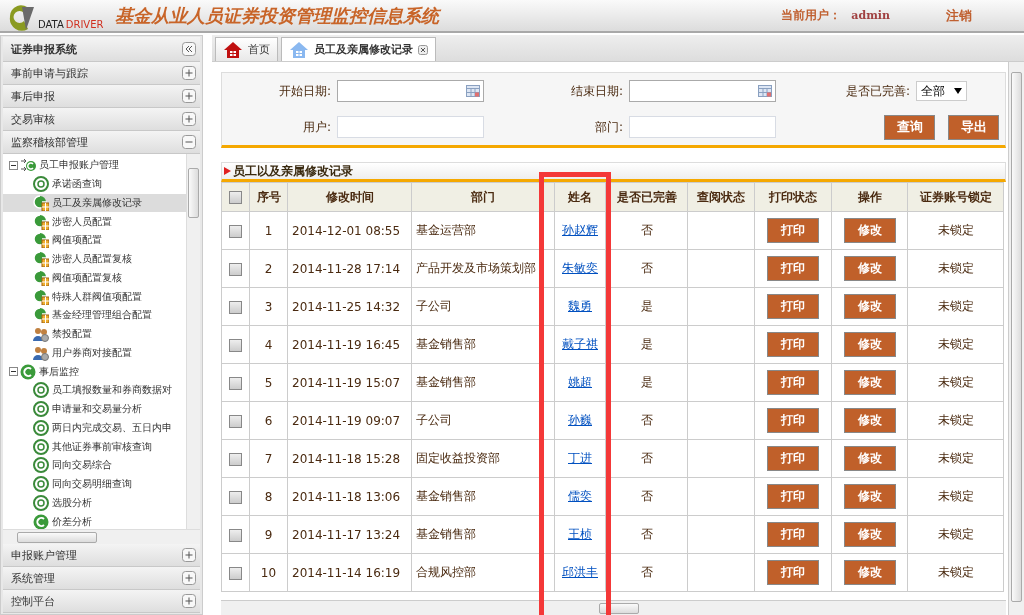 This screenshot has width=1024, height=615. Describe the element at coordinates (33, 578) in the screenshot. I see `sidebar-section: 系统管理` at that location.